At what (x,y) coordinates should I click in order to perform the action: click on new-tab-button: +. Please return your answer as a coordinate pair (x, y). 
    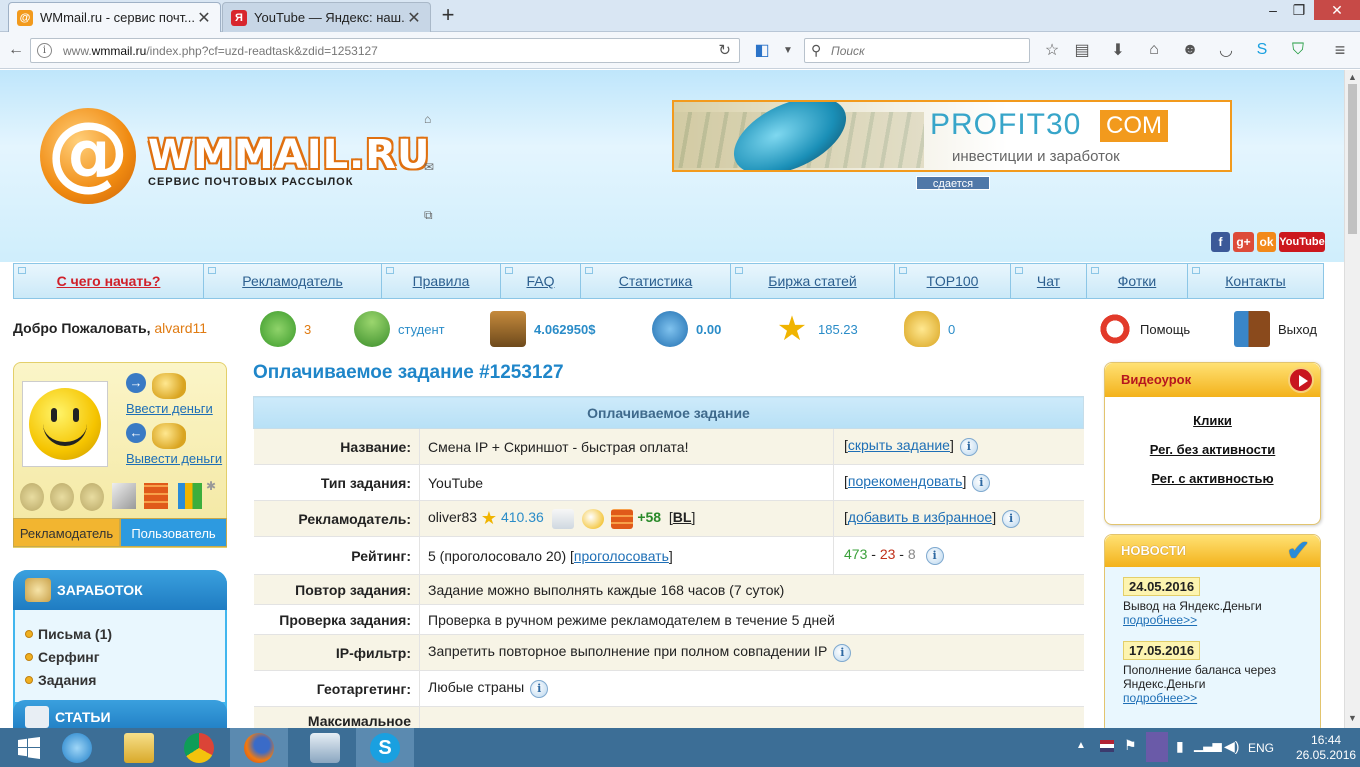
    Looking at the image, I should click on (448, 15).